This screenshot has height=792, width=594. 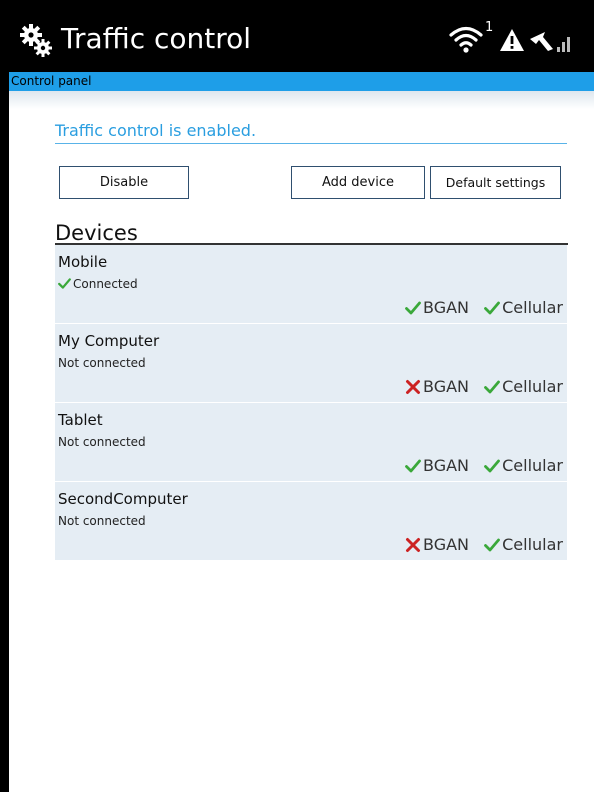 I want to click on breadcrumb-bar: Control panel, so click(x=301, y=81).